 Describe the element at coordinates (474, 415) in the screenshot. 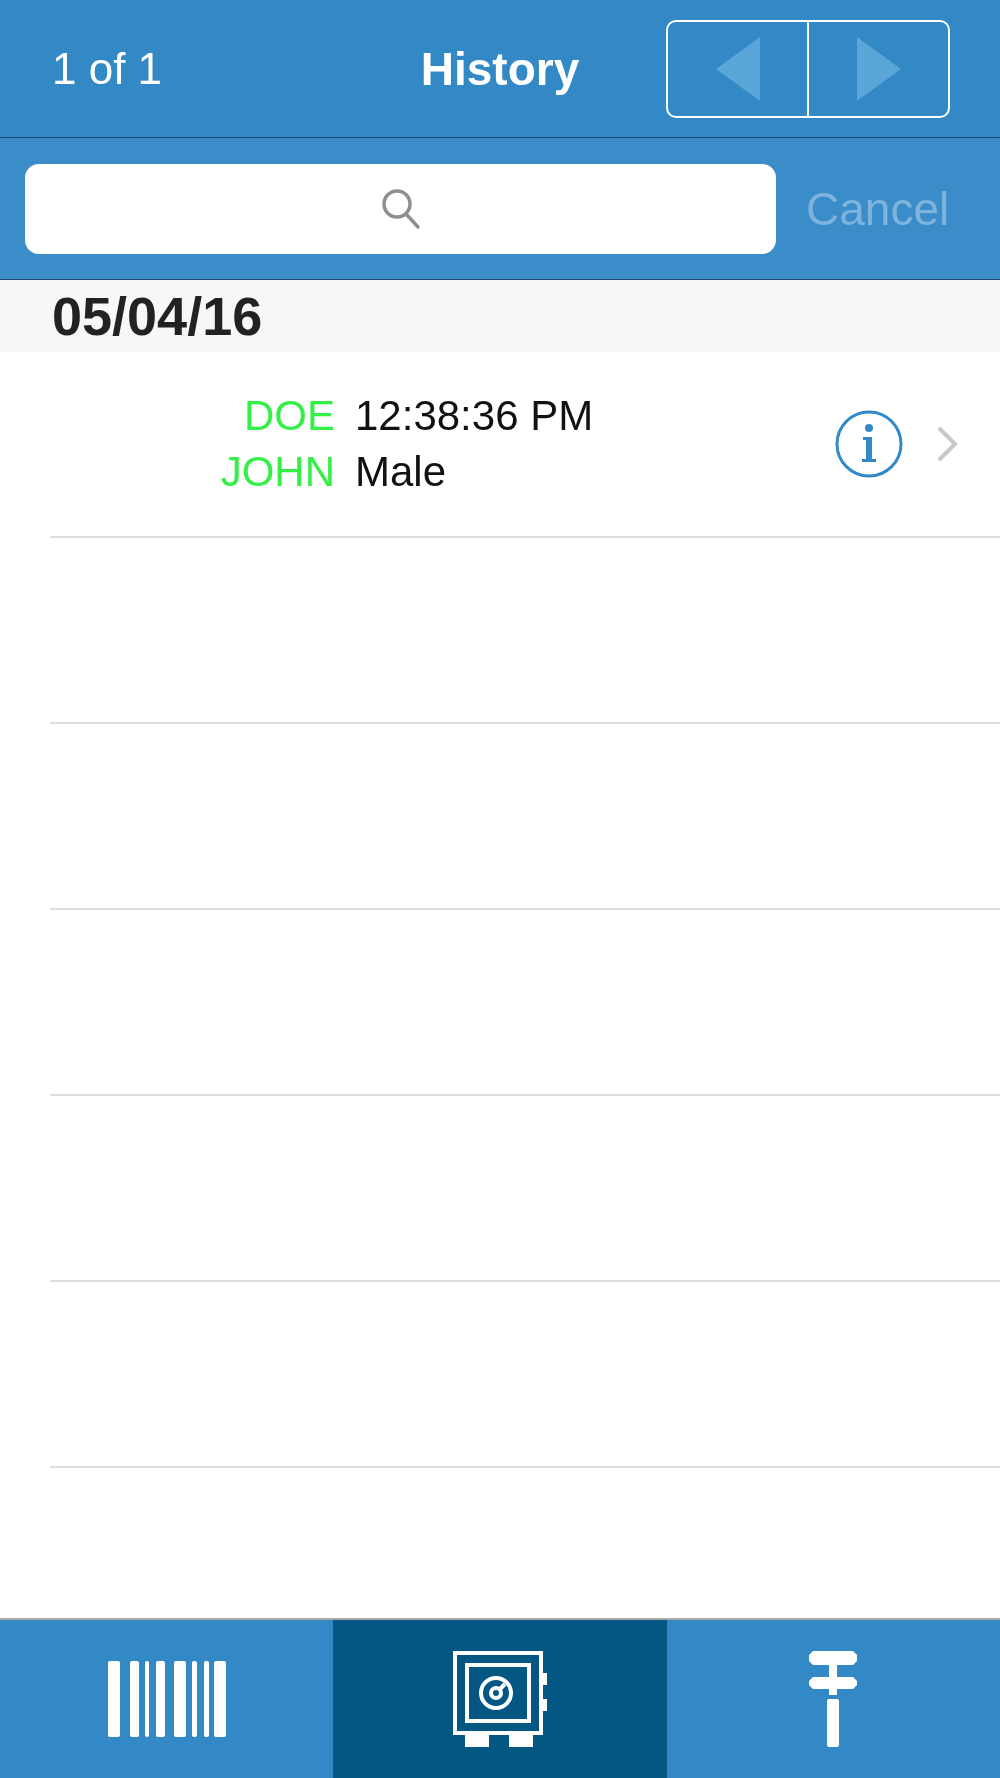

I see `scan-time: 12:38:36 PM` at that location.